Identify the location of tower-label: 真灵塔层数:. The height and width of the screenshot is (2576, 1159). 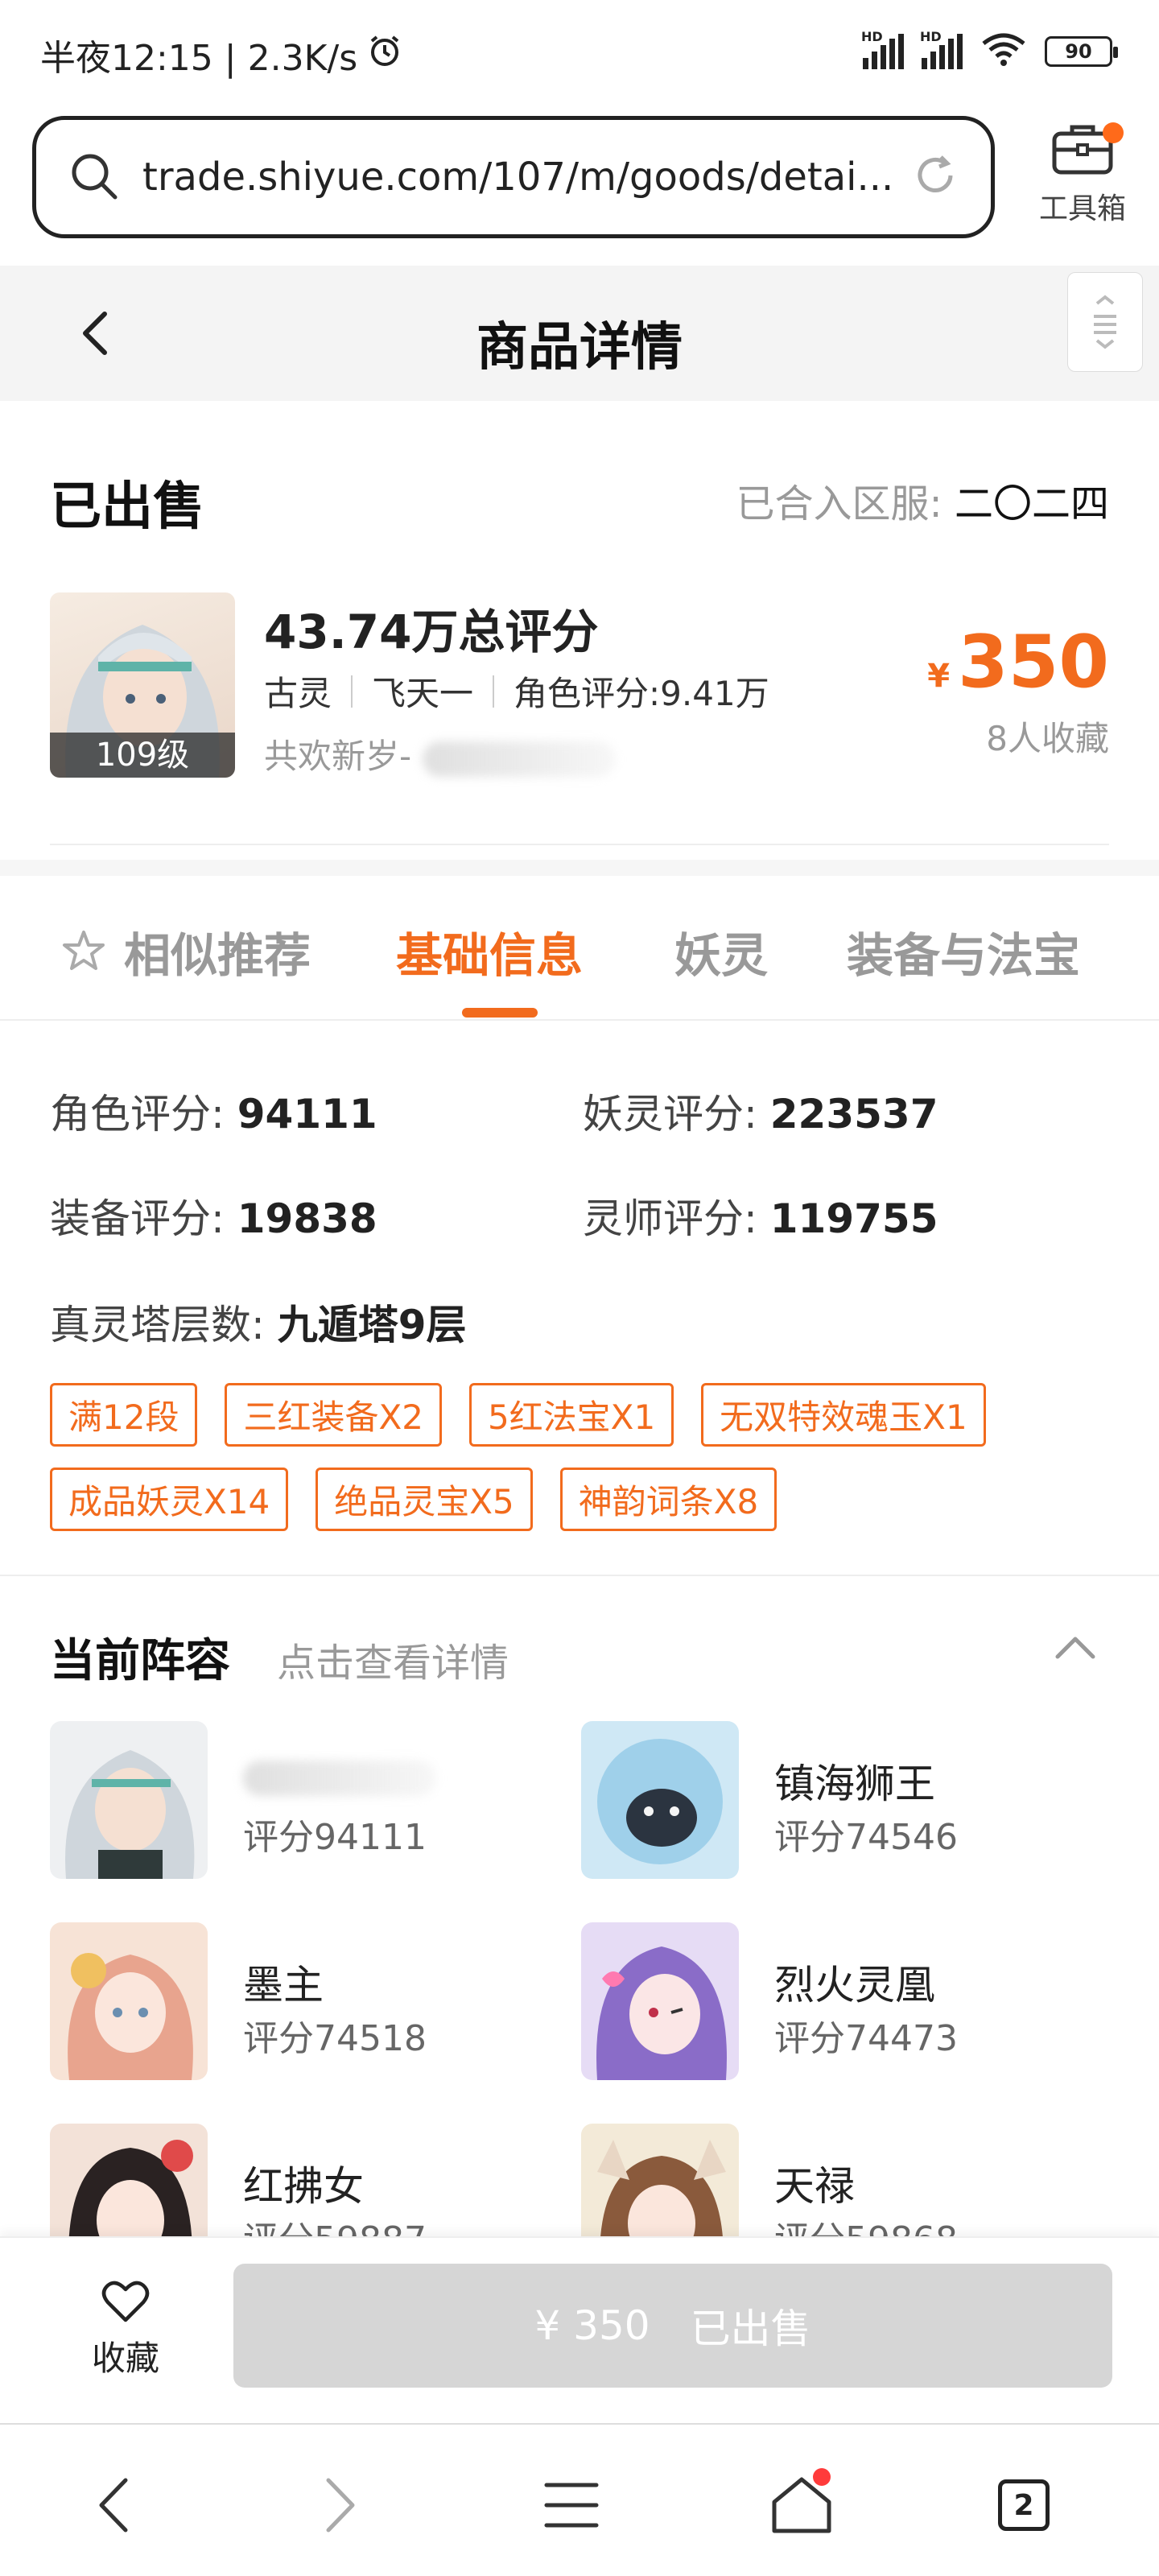
(157, 1325).